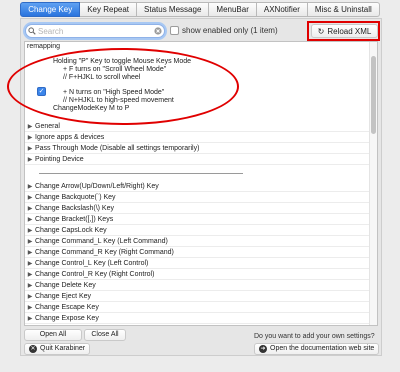 The width and height of the screenshot is (400, 372). Describe the element at coordinates (373, 183) in the screenshot. I see `vertical-scrollbar` at that location.